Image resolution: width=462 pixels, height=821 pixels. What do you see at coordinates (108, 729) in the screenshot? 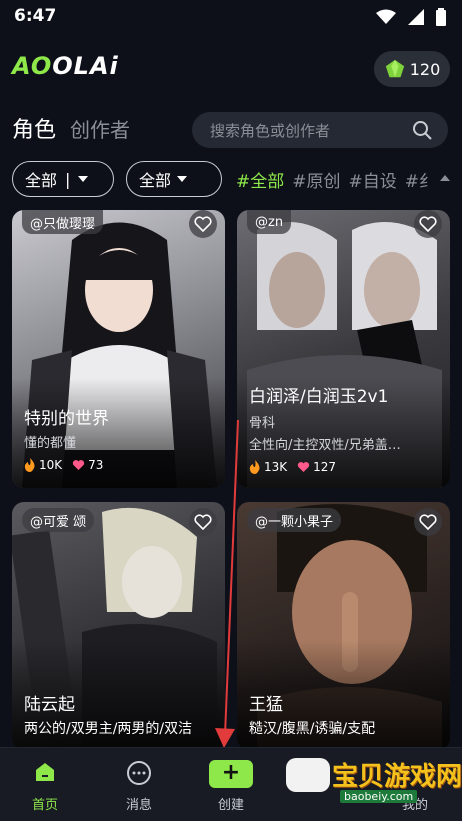
I see `card-description: 两公的/双男主/两男的/双洁` at bounding box center [108, 729].